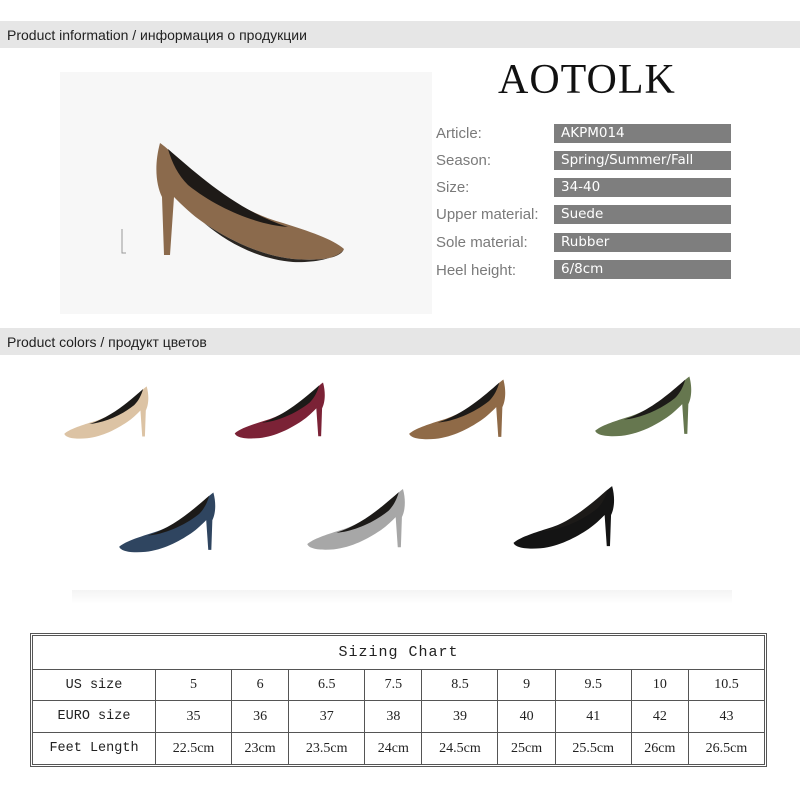 The height and width of the screenshot is (800, 800). Describe the element at coordinates (526, 685) in the screenshot. I see `table-cell: 9` at that location.